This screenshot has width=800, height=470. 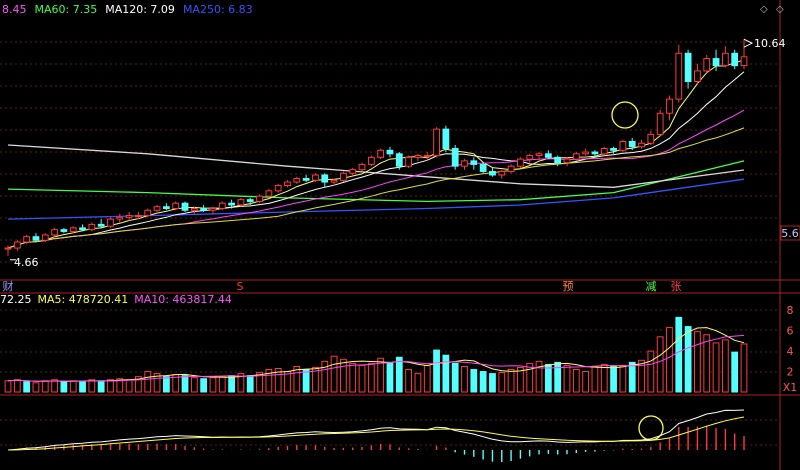 I want to click on price-right-label: 5.6, so click(x=790, y=233).